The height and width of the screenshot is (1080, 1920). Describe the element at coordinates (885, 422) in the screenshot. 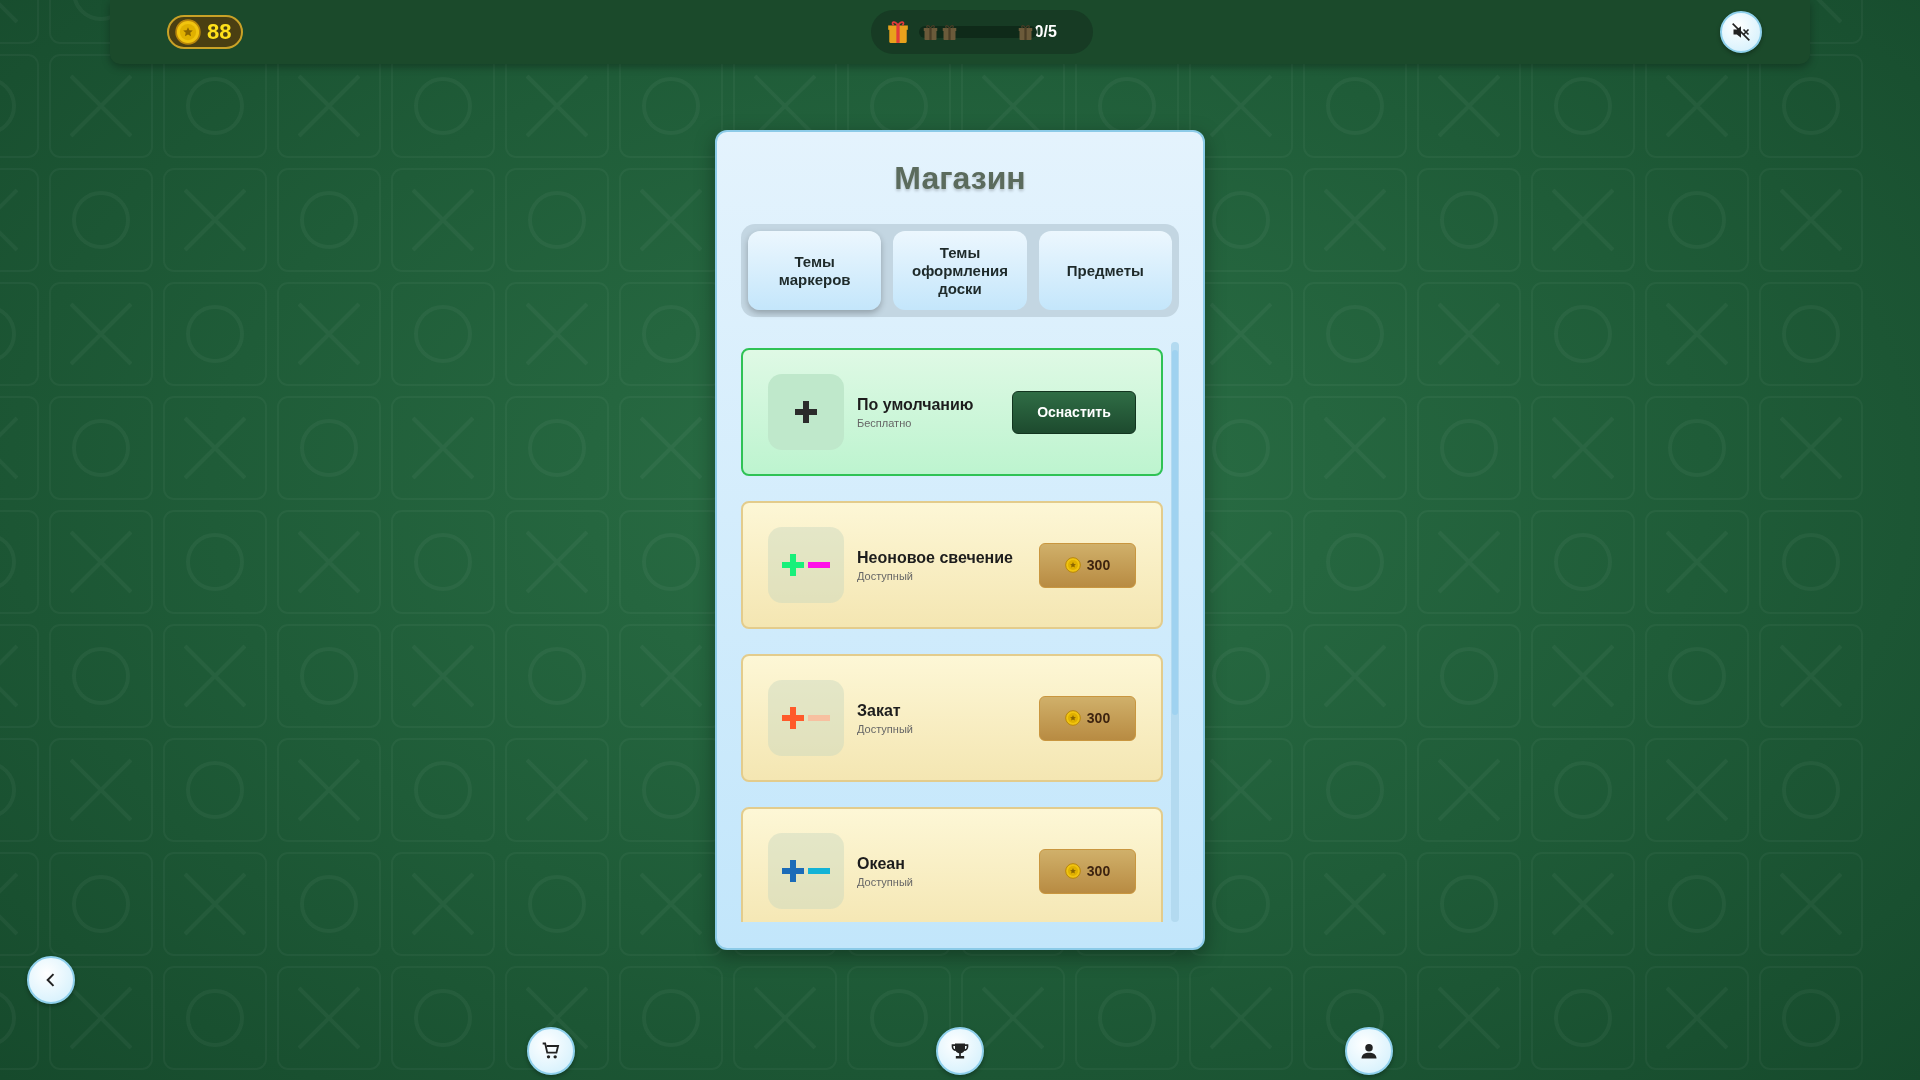

I see `item-status: Бесплатно` at that location.